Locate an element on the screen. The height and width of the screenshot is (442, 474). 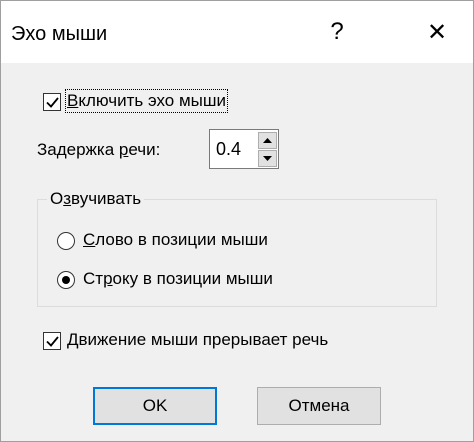
question-mark-icon: ? is located at coordinates (337, 31).